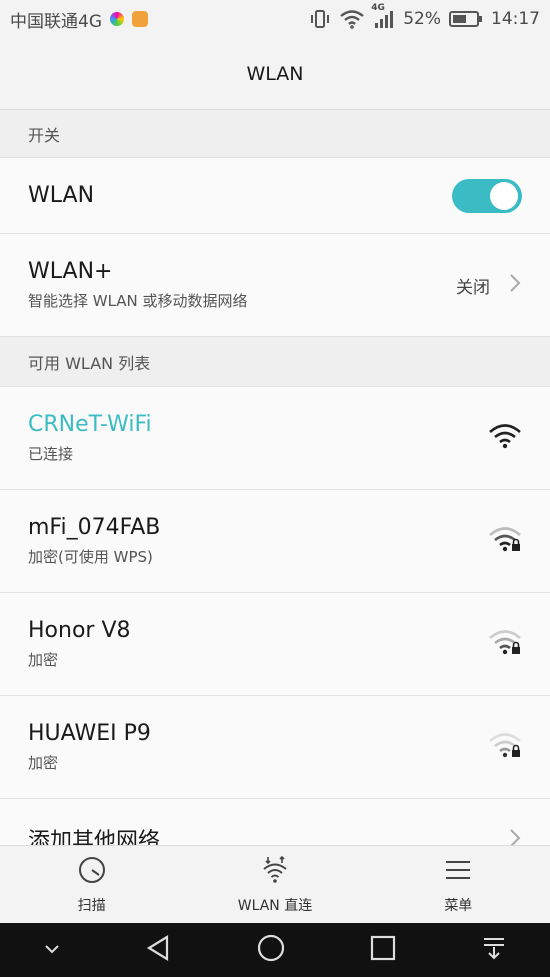 The image size is (550, 977). I want to click on wlan-direct-button: WLAN 直连, so click(275, 885).